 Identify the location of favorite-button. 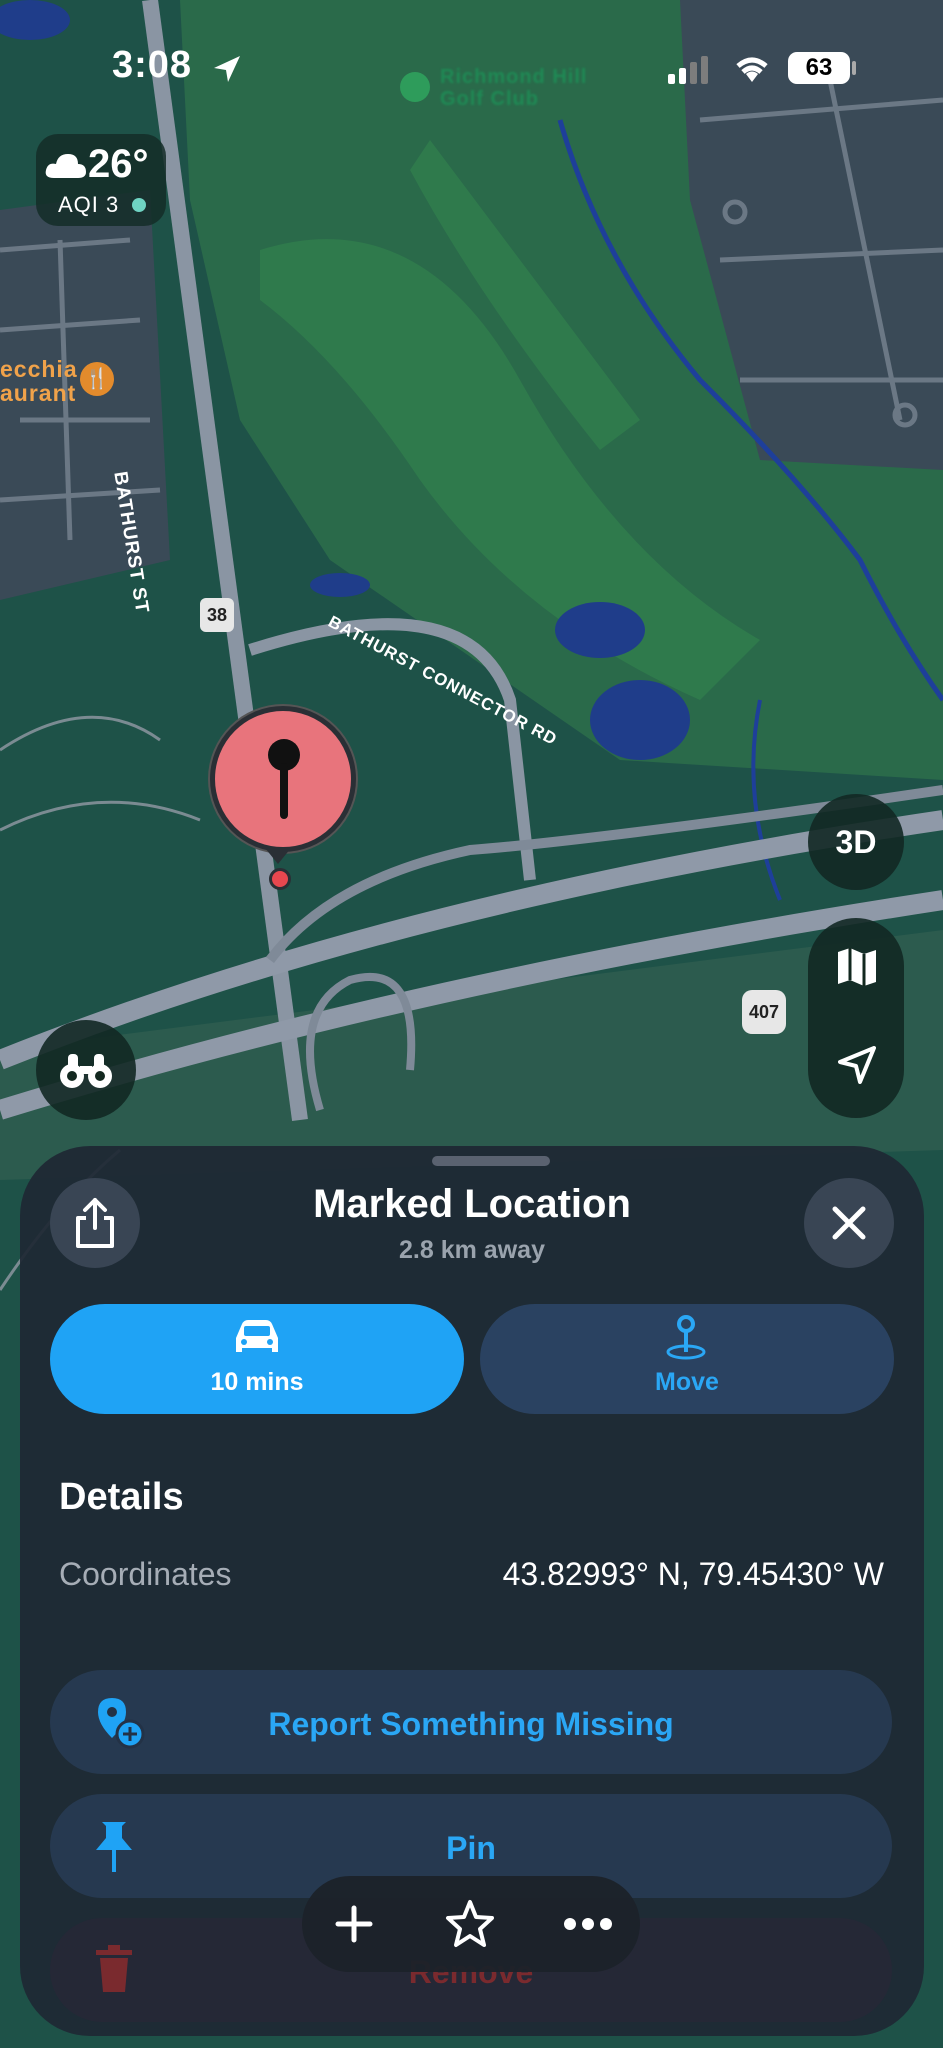
(470, 1924).